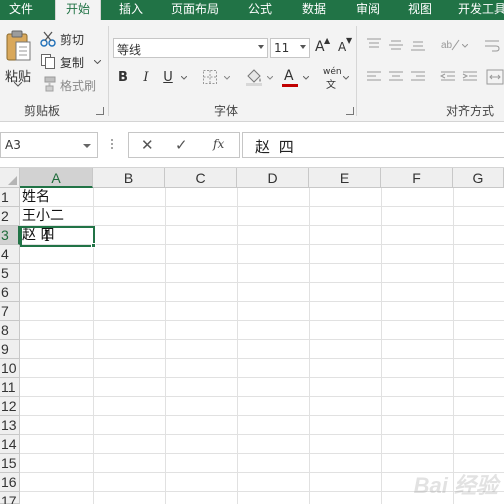 The image size is (504, 504). Describe the element at coordinates (168, 78) in the screenshot. I see `underline-button: U` at that location.